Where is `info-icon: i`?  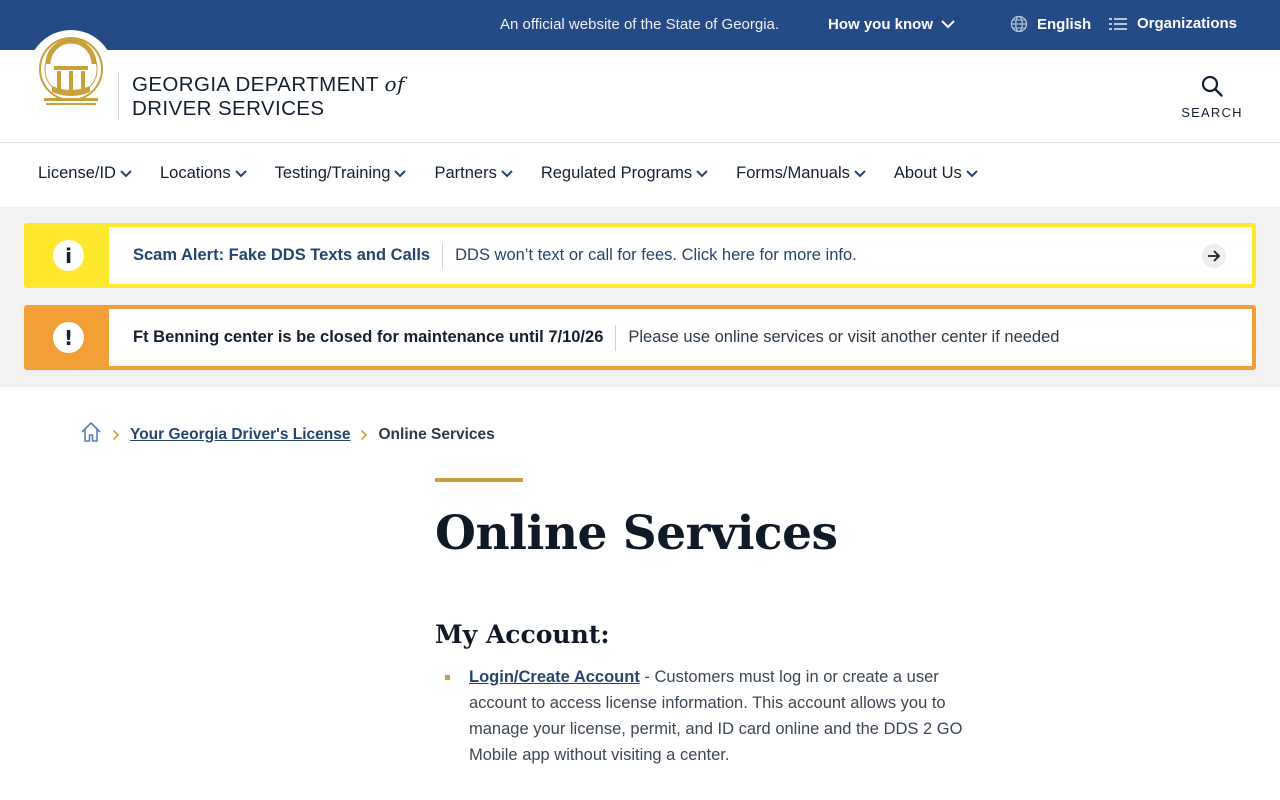 info-icon: i is located at coordinates (68, 255).